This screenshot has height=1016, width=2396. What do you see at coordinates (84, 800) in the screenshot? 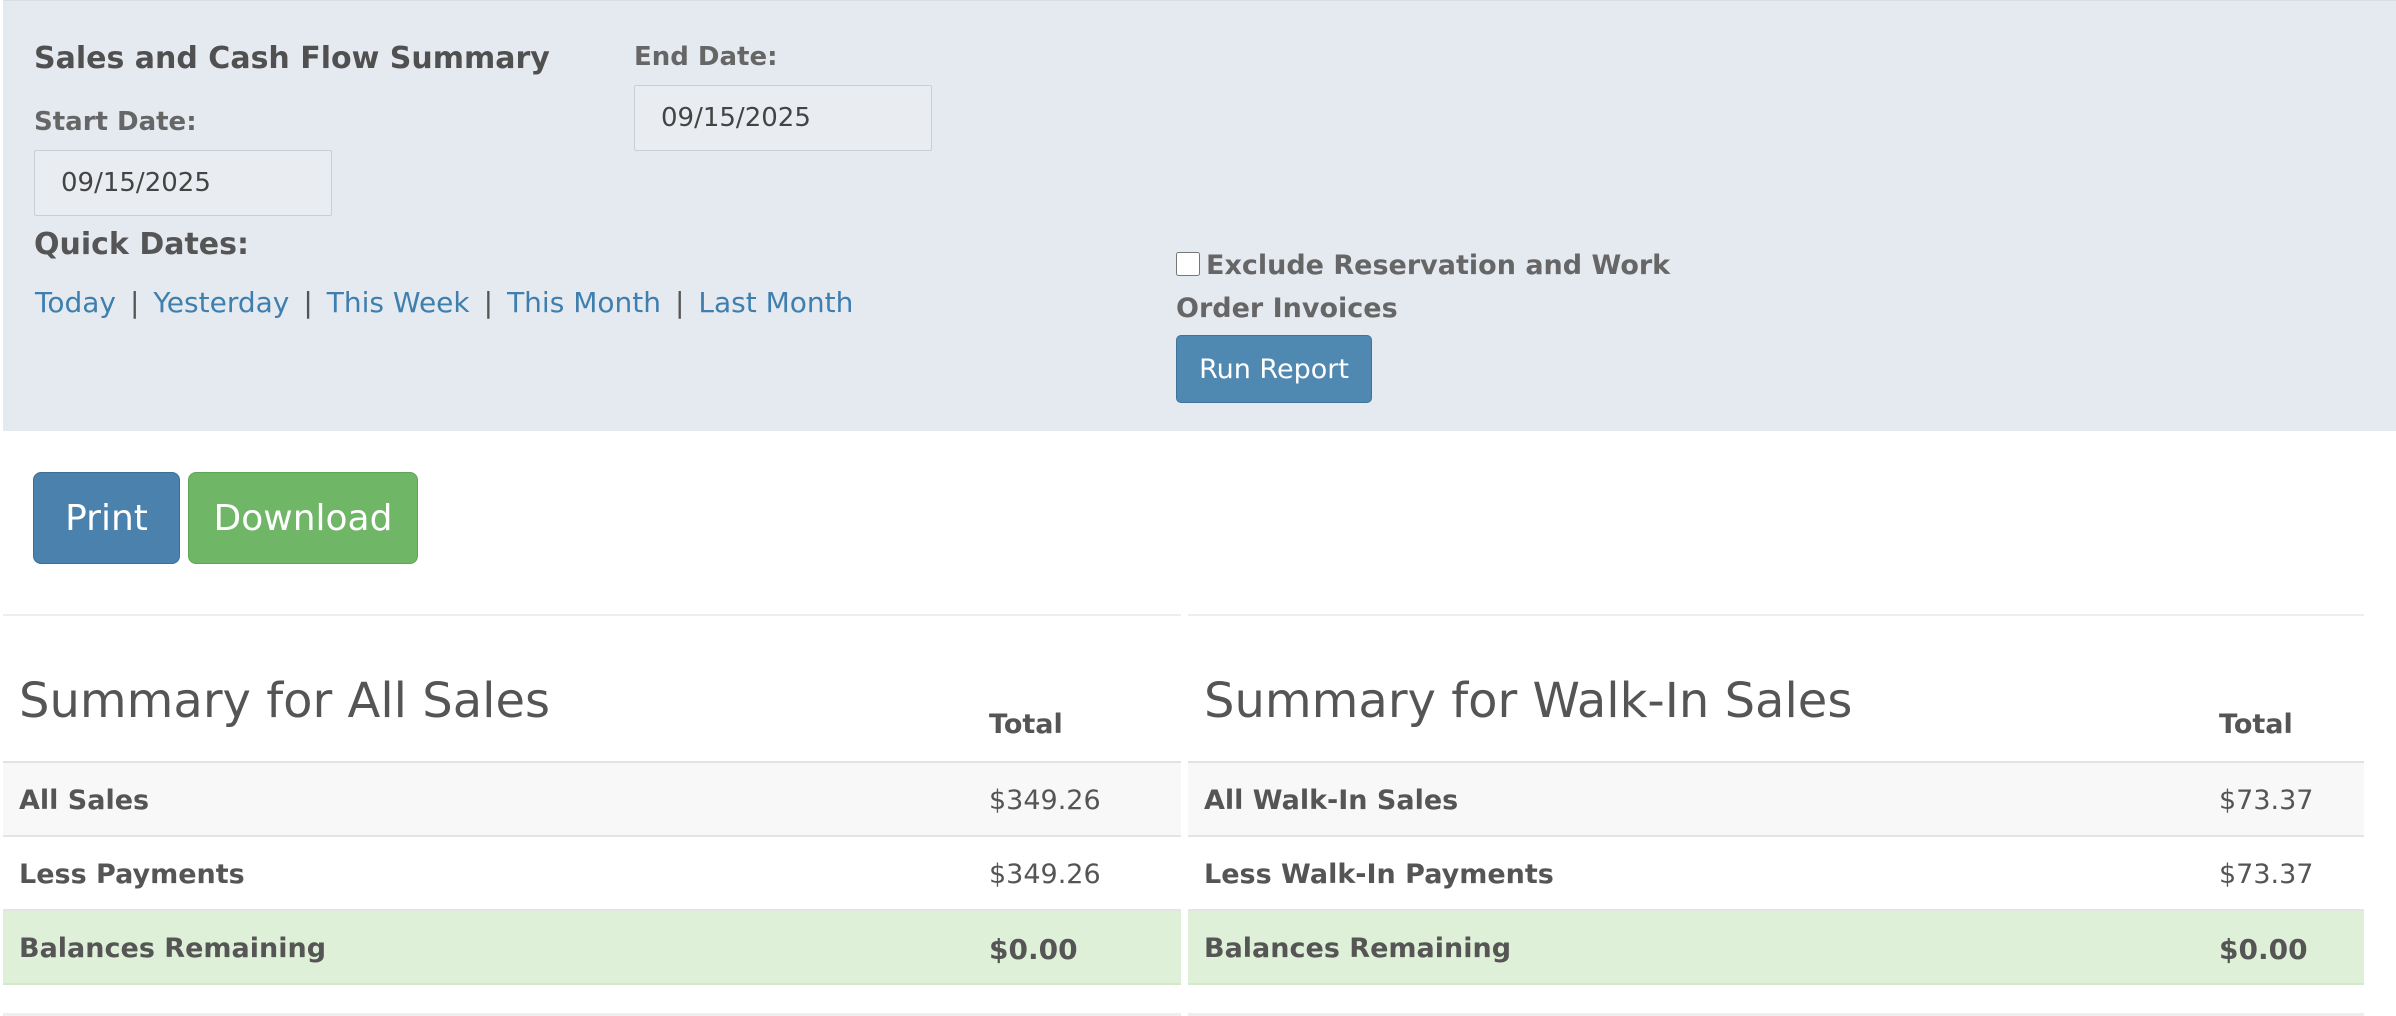
I see `row-label: All Sales` at bounding box center [84, 800].